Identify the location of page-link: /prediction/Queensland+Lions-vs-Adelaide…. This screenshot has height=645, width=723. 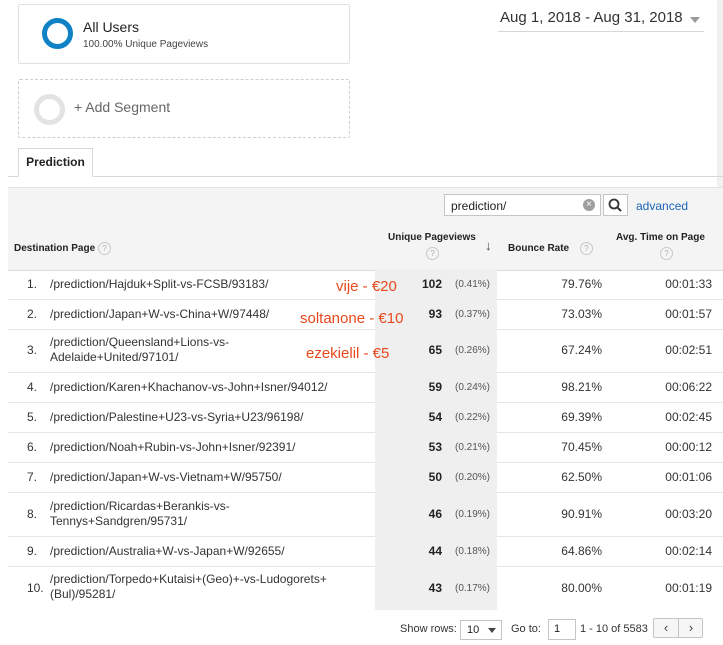
(155, 350).